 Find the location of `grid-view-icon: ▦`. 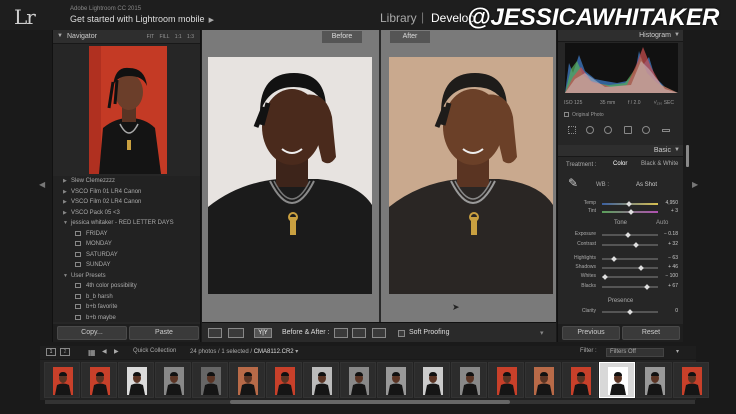

grid-view-icon: ▦ is located at coordinates (92, 352).